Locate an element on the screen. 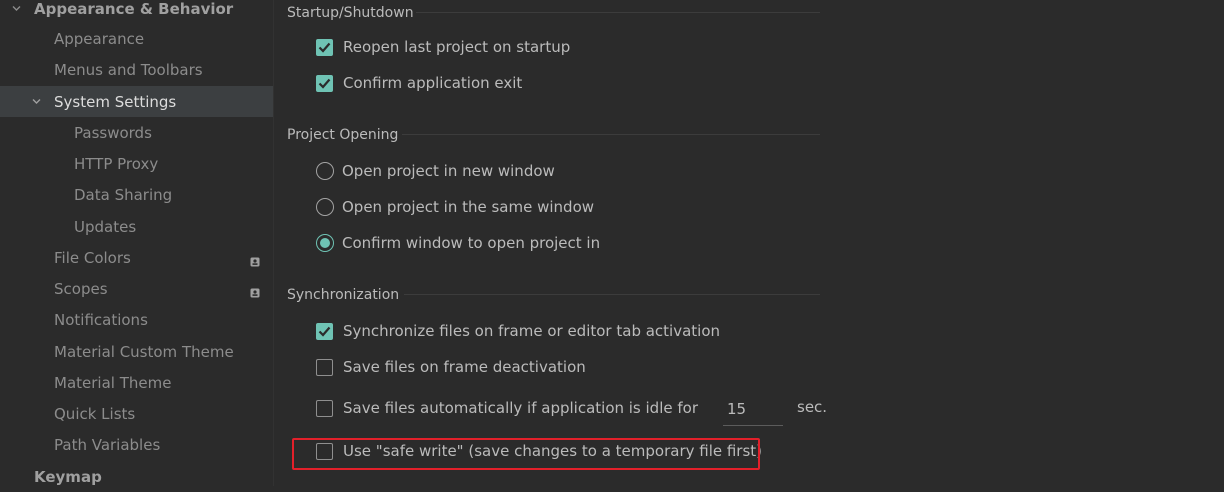 The height and width of the screenshot is (492, 1224). sidebar-item-label: Path Variables is located at coordinates (107, 444).